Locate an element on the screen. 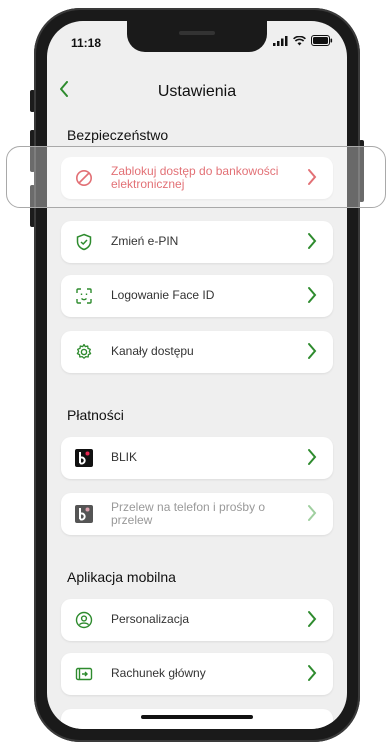 The height and width of the screenshot is (752, 389). section-header-mobile: Aplikacja mobilna is located at coordinates (121, 577).